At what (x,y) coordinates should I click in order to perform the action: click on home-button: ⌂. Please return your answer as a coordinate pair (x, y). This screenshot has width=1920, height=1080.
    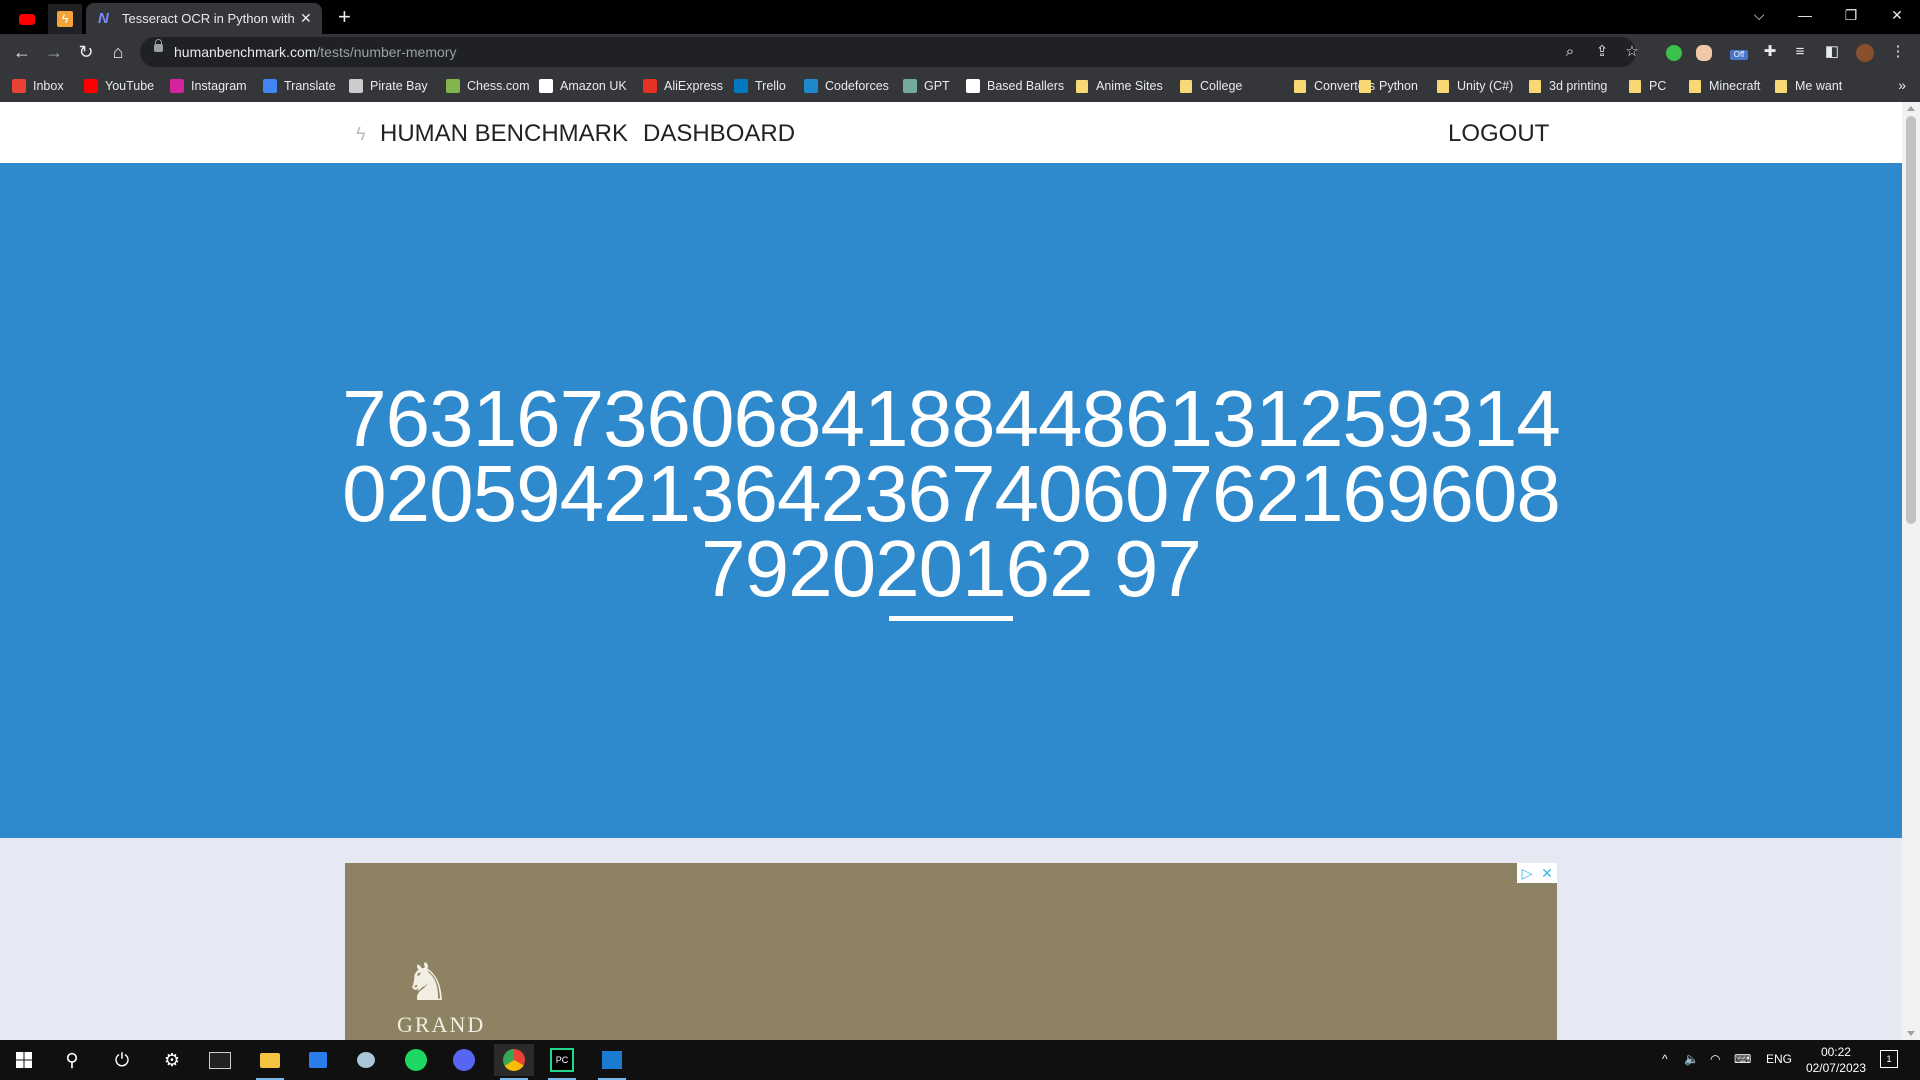
    Looking at the image, I should click on (118, 52).